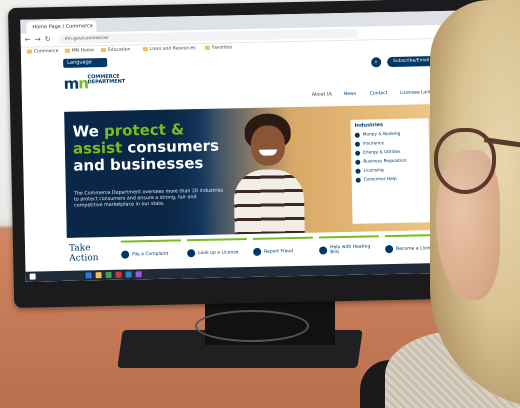  What do you see at coordinates (322, 94) in the screenshot?
I see `nav-item-about: About Us` at bounding box center [322, 94].